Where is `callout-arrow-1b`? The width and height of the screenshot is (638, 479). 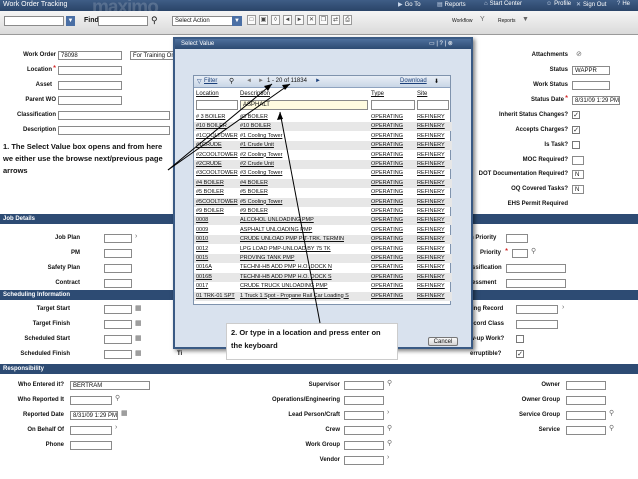
callout-arrow-1b is located at coordinates (229, 127).